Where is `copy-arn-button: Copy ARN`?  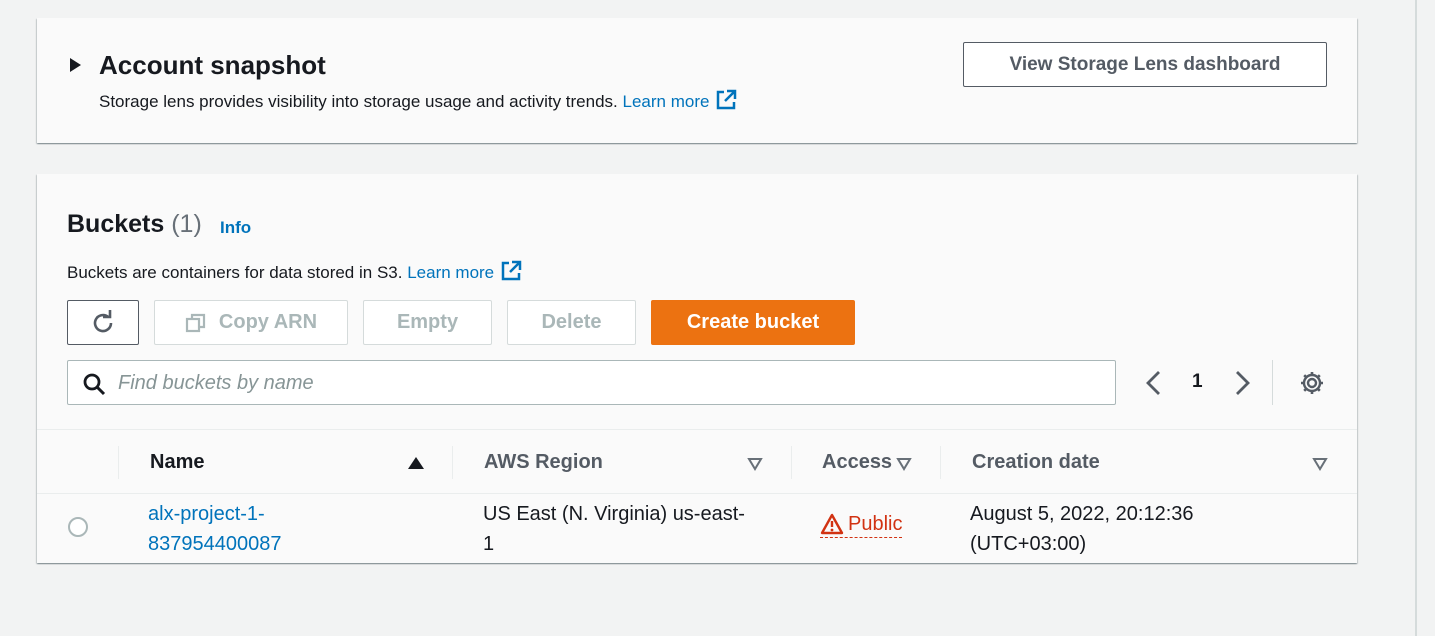 copy-arn-button: Copy ARN is located at coordinates (251, 322).